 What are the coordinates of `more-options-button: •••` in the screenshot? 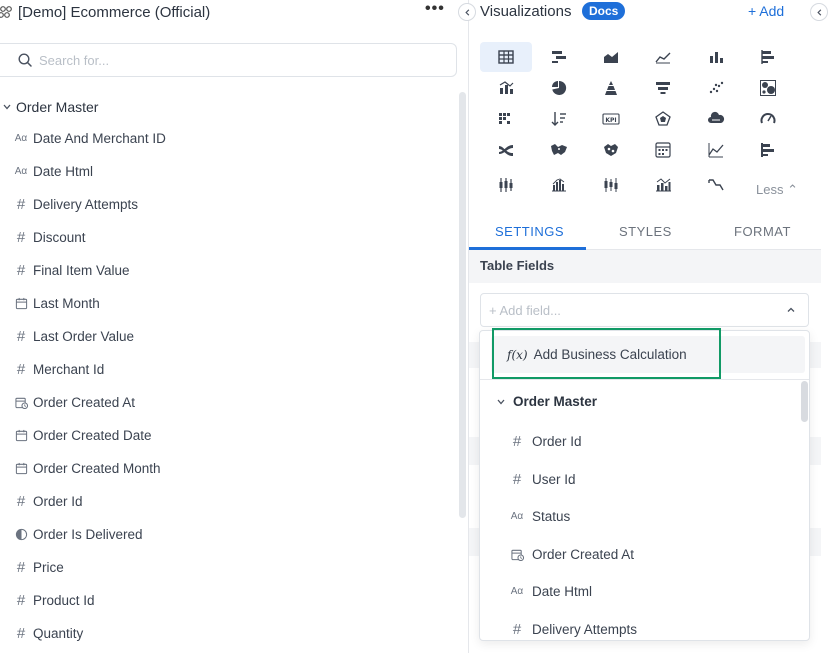 It's located at (435, 9).